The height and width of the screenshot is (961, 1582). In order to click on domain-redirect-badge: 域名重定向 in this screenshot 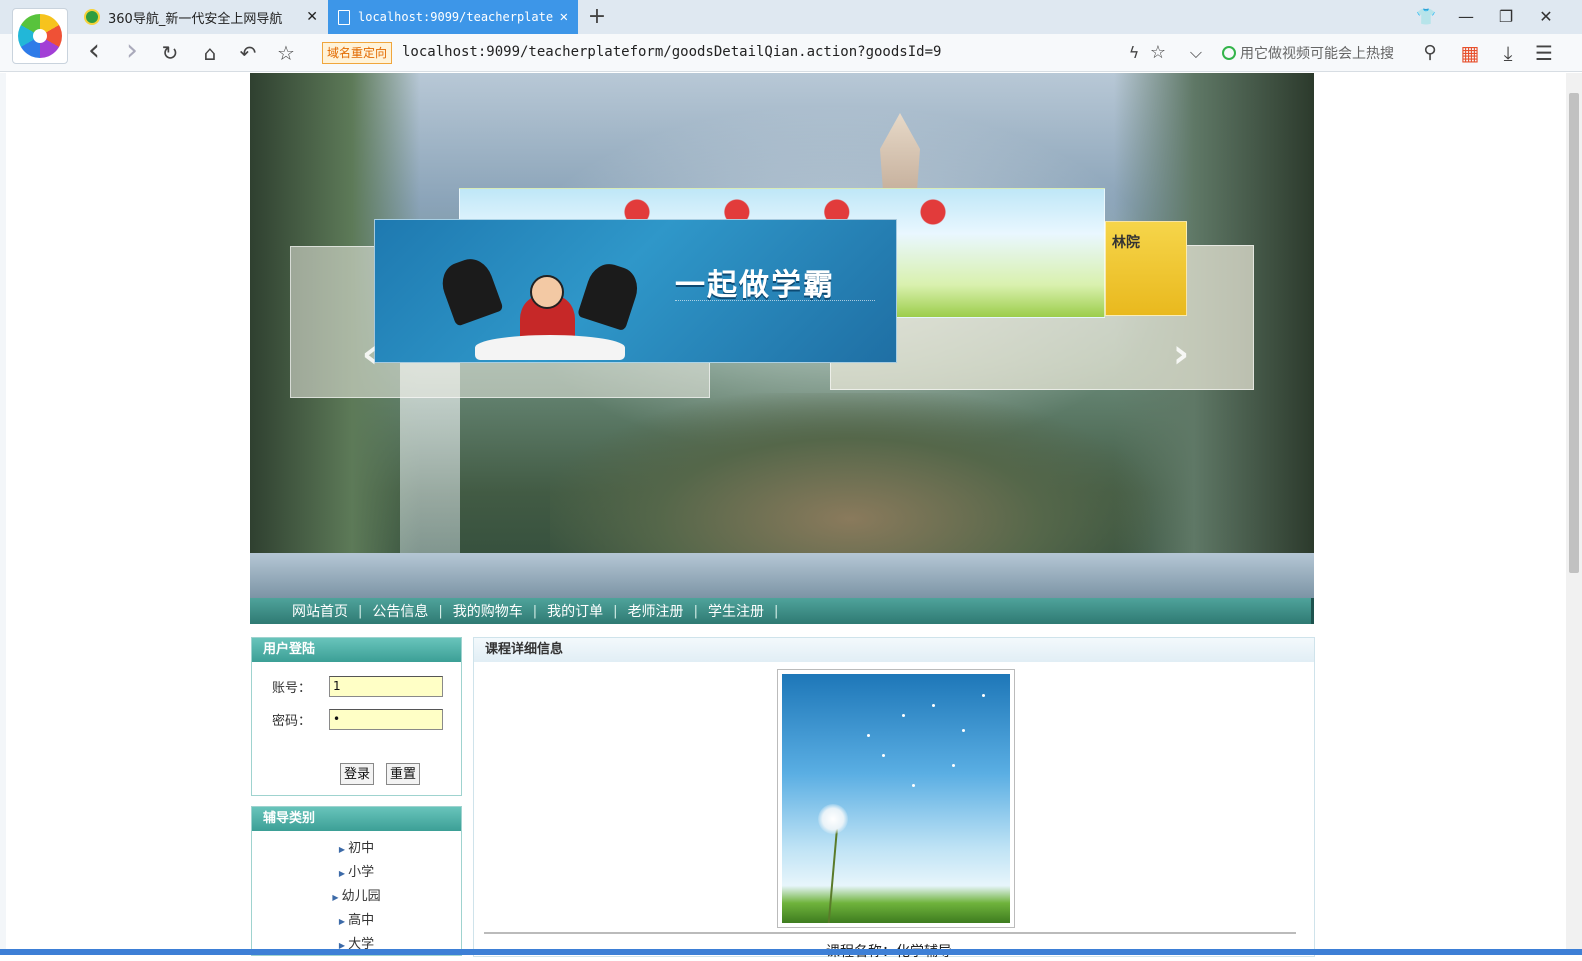, I will do `click(357, 53)`.